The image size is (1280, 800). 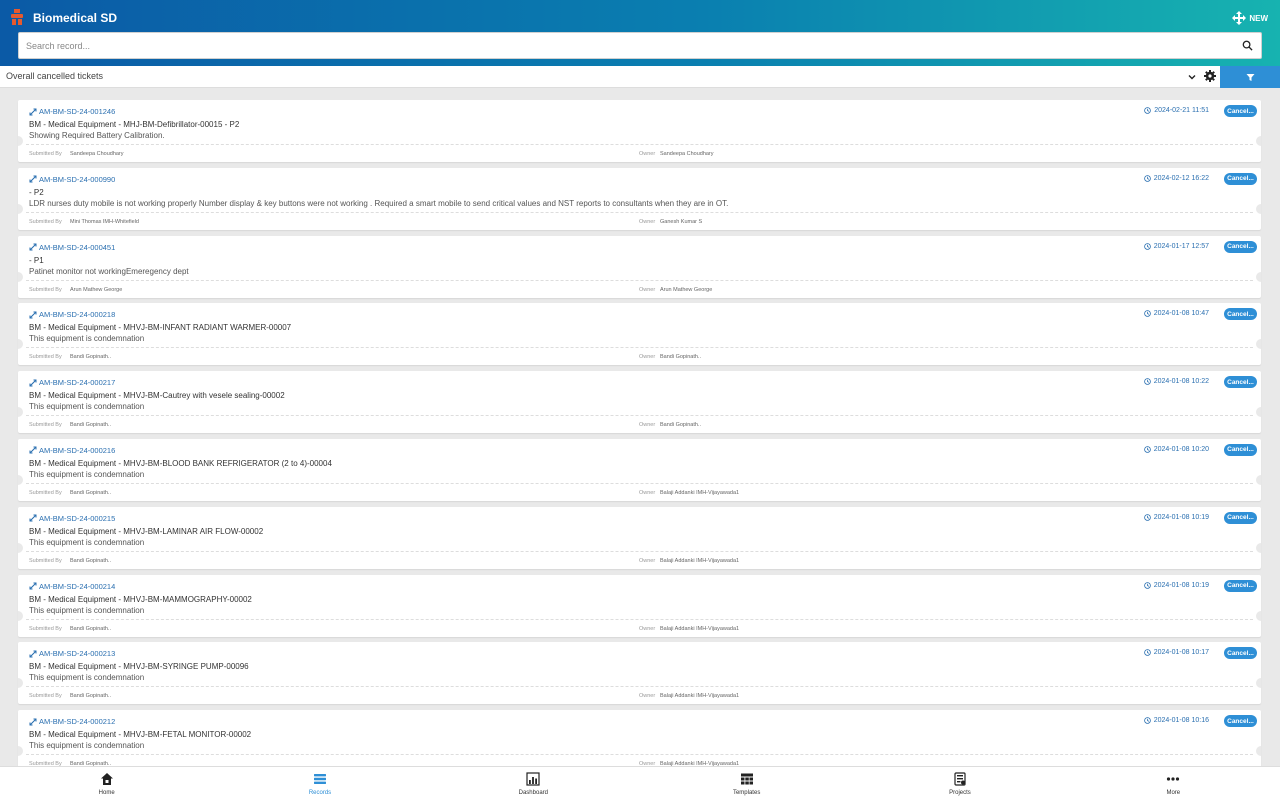 I want to click on record-id-link: AM-BM-SD-24-001246, so click(x=72, y=111).